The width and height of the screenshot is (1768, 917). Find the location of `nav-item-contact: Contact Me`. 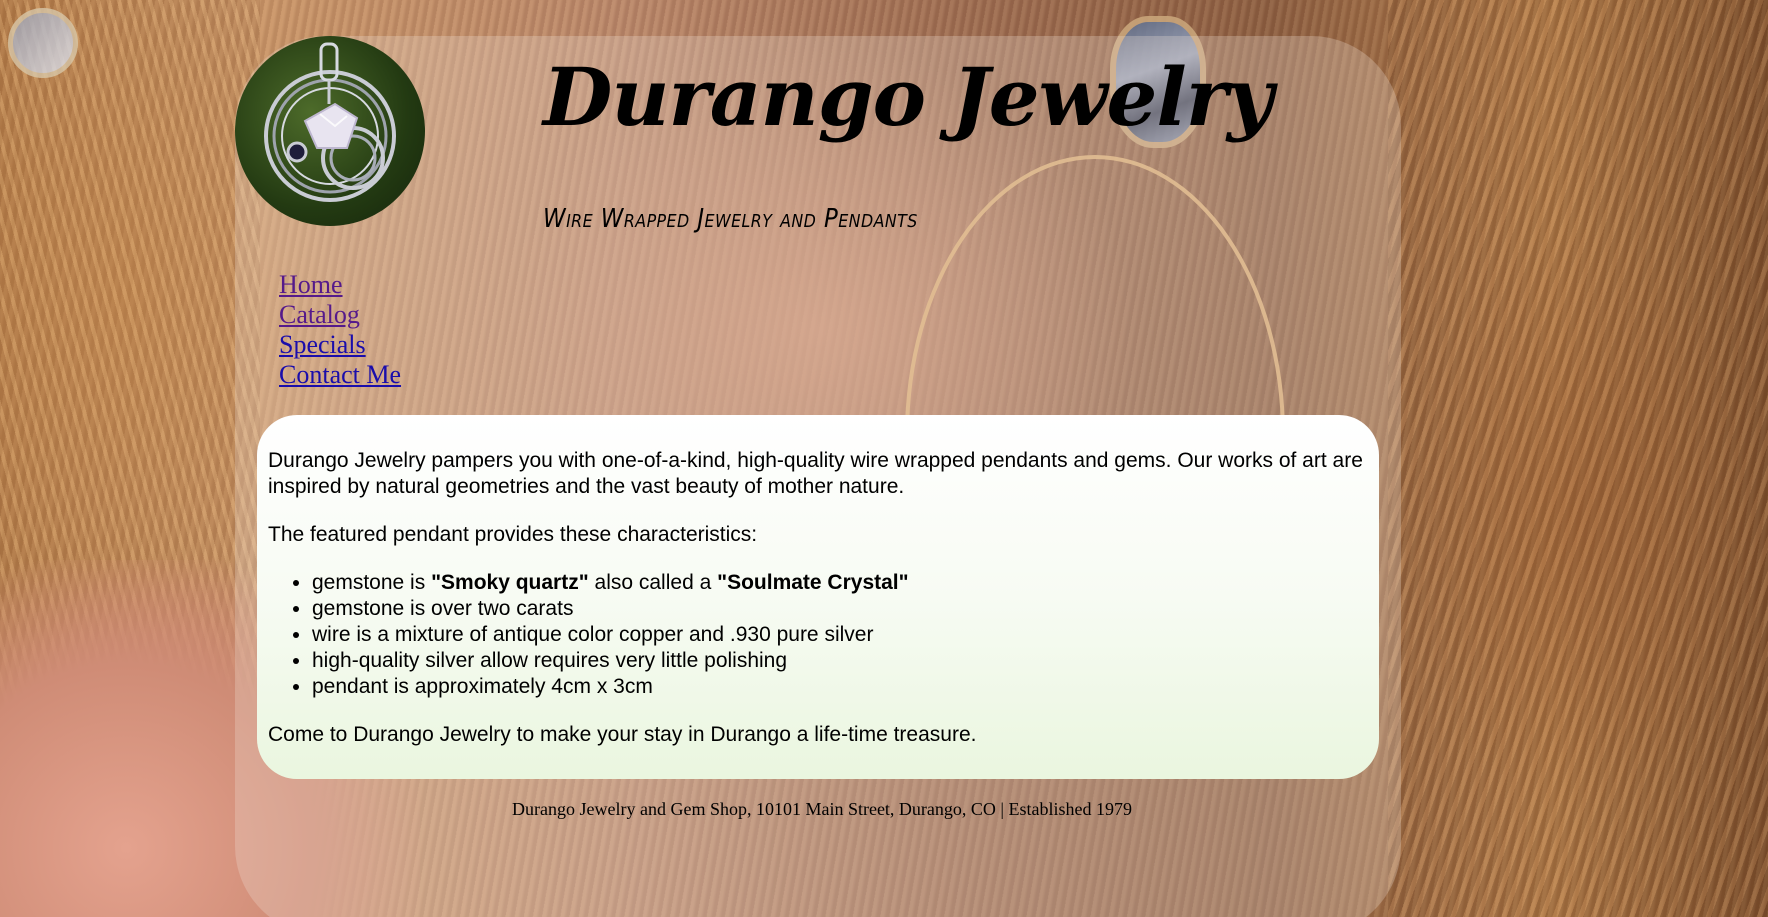

nav-item-contact: Contact Me is located at coordinates (340, 375).